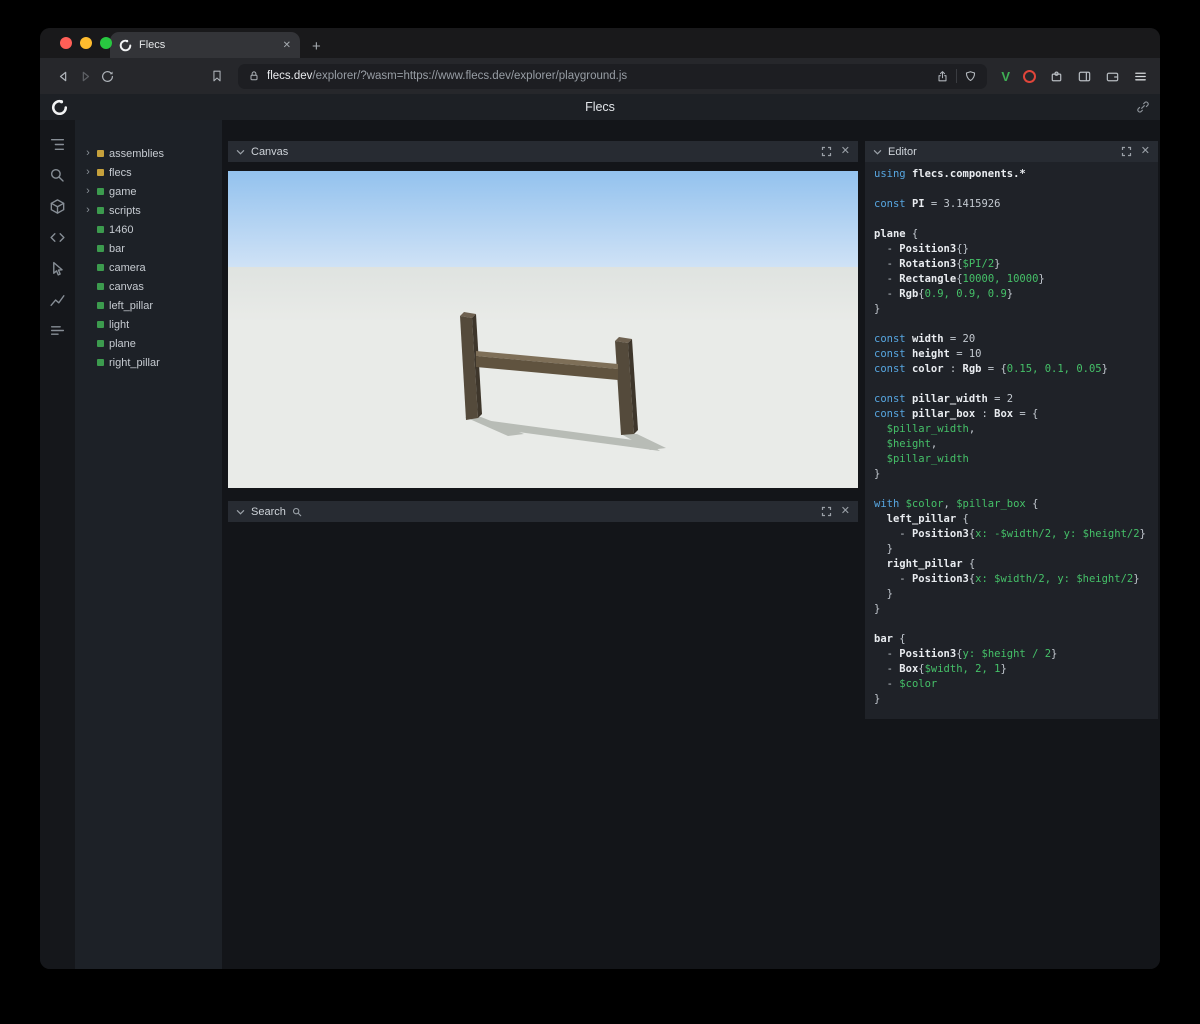  What do you see at coordinates (1084, 76) in the screenshot?
I see `sidebar-toggle-icon` at bounding box center [1084, 76].